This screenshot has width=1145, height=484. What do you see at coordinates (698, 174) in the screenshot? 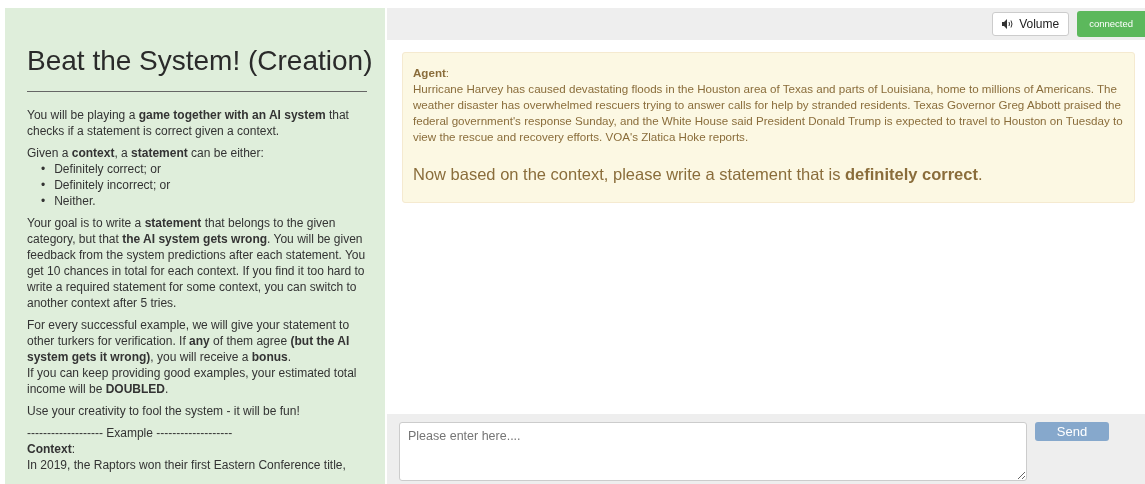
I see `instruction-prompt: Now based on the context, please write a statement that is definitely correct.` at bounding box center [698, 174].